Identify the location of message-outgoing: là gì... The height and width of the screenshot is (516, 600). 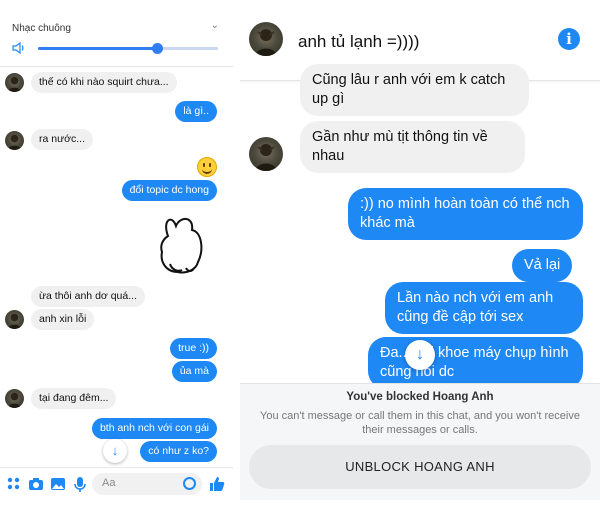
(196, 111).